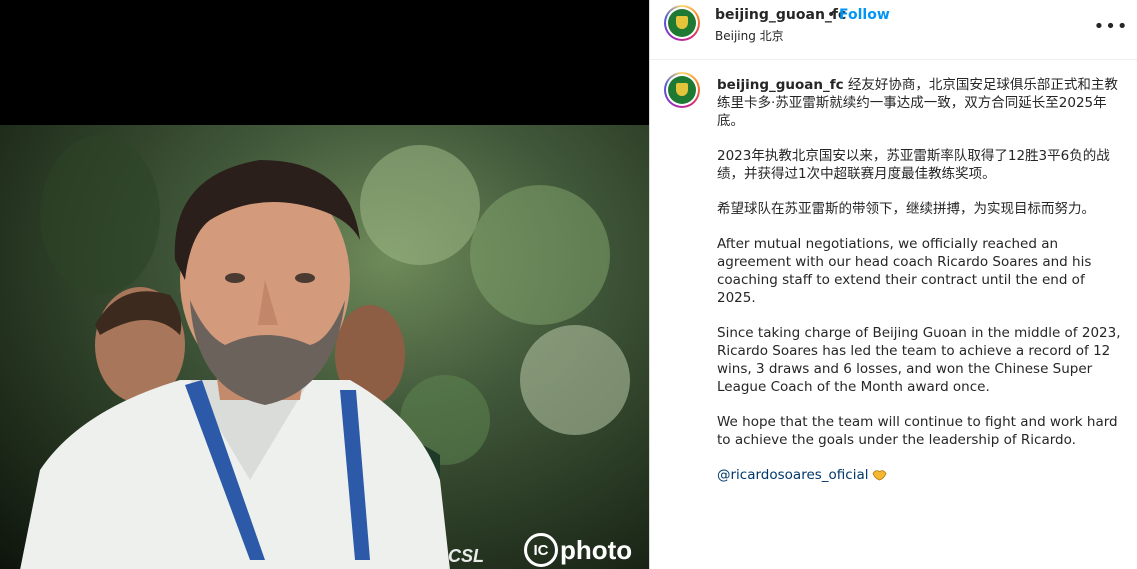 The width and height of the screenshot is (1137, 569). What do you see at coordinates (793, 475) in the screenshot?
I see `mention-link: @ricardosoares_oficial` at bounding box center [793, 475].